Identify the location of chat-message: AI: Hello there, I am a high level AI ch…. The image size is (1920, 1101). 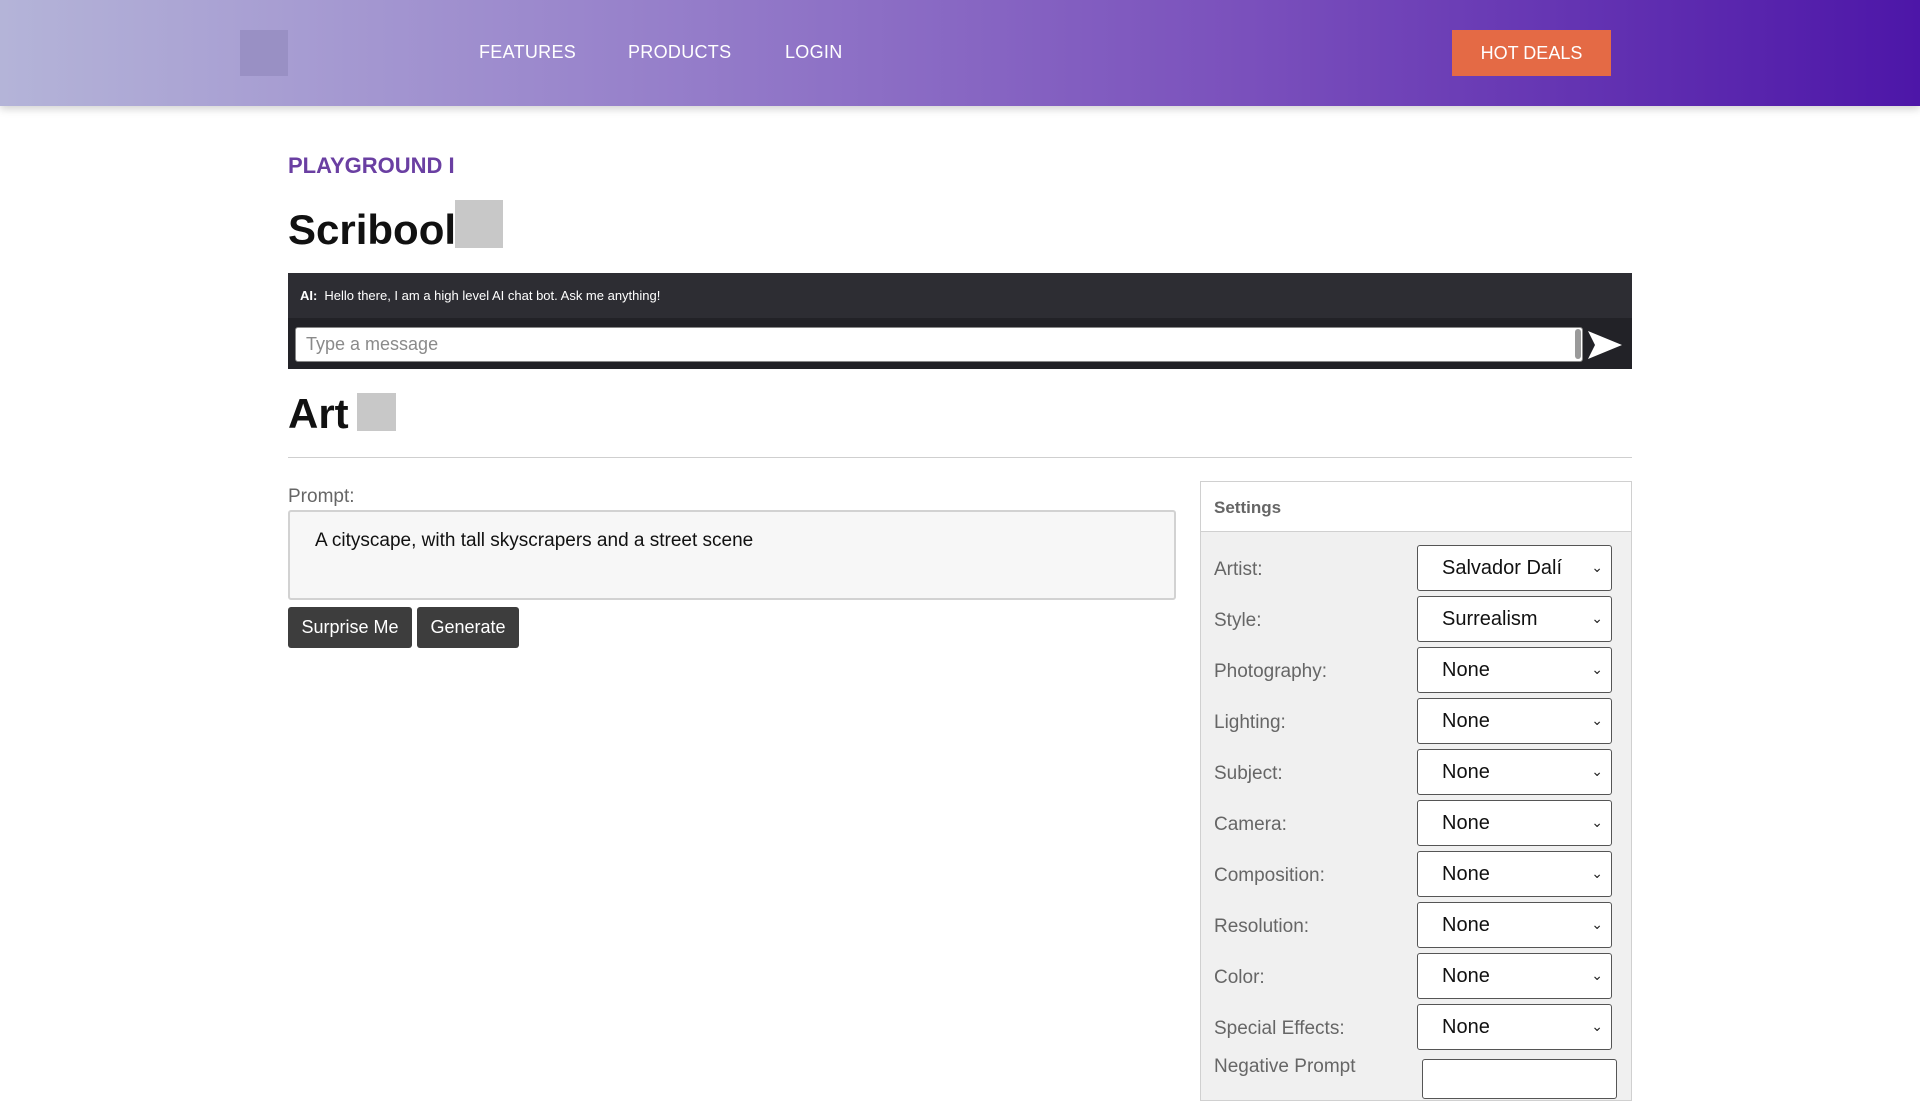
(480, 295).